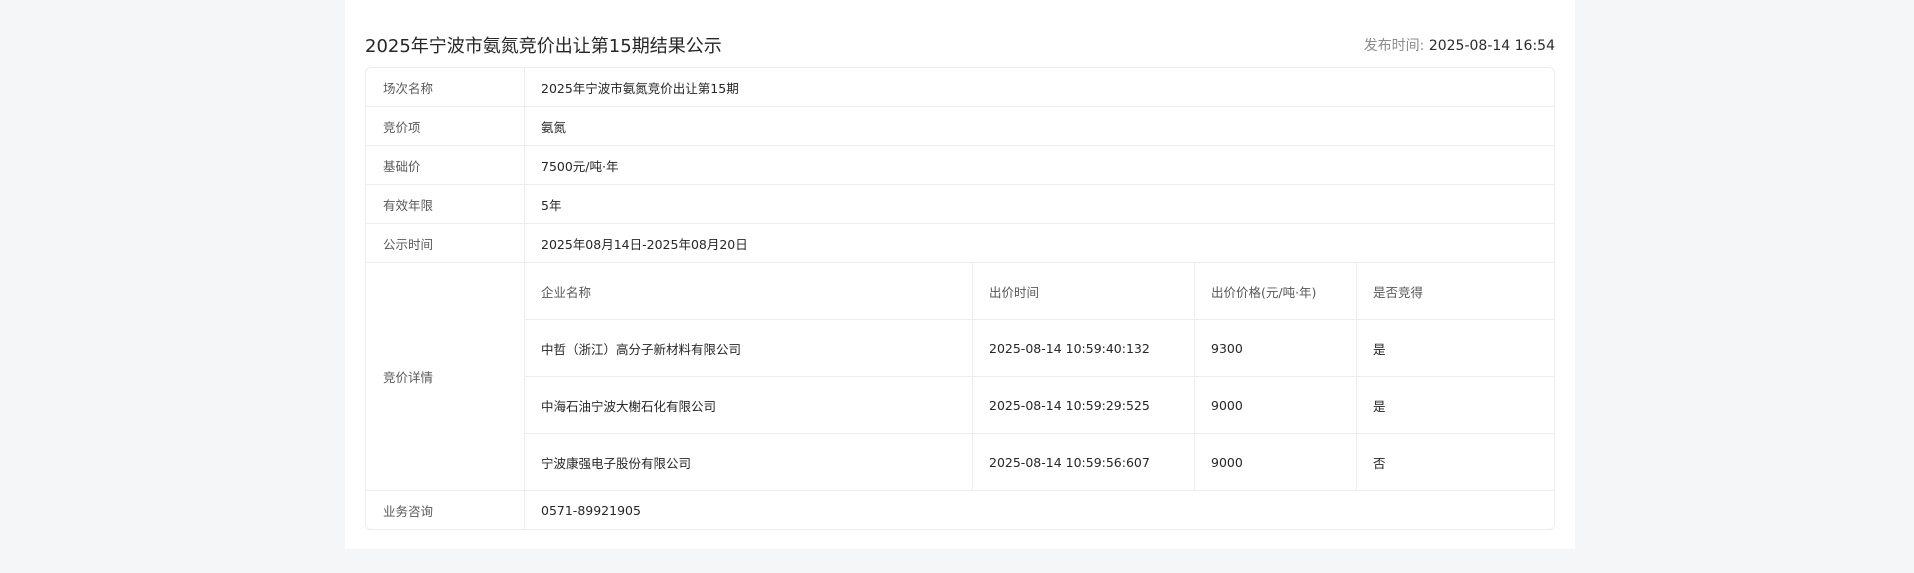  What do you see at coordinates (1039, 165) in the screenshot?
I see `base-price-value: 7500元/吨·年` at bounding box center [1039, 165].